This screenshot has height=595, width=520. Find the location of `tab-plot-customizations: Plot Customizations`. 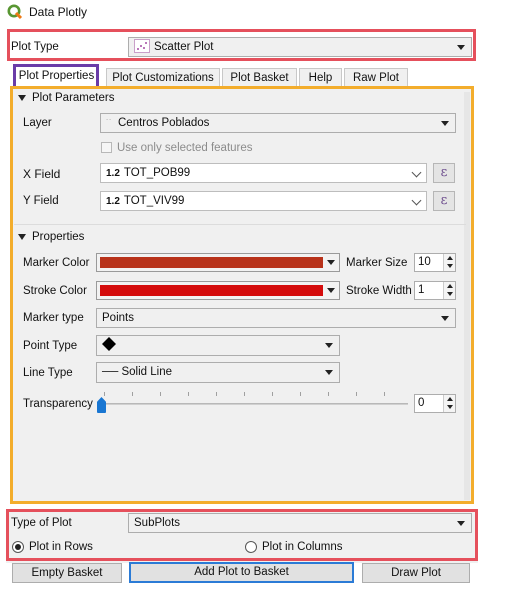

tab-plot-customizations: Plot Customizations is located at coordinates (163, 77).